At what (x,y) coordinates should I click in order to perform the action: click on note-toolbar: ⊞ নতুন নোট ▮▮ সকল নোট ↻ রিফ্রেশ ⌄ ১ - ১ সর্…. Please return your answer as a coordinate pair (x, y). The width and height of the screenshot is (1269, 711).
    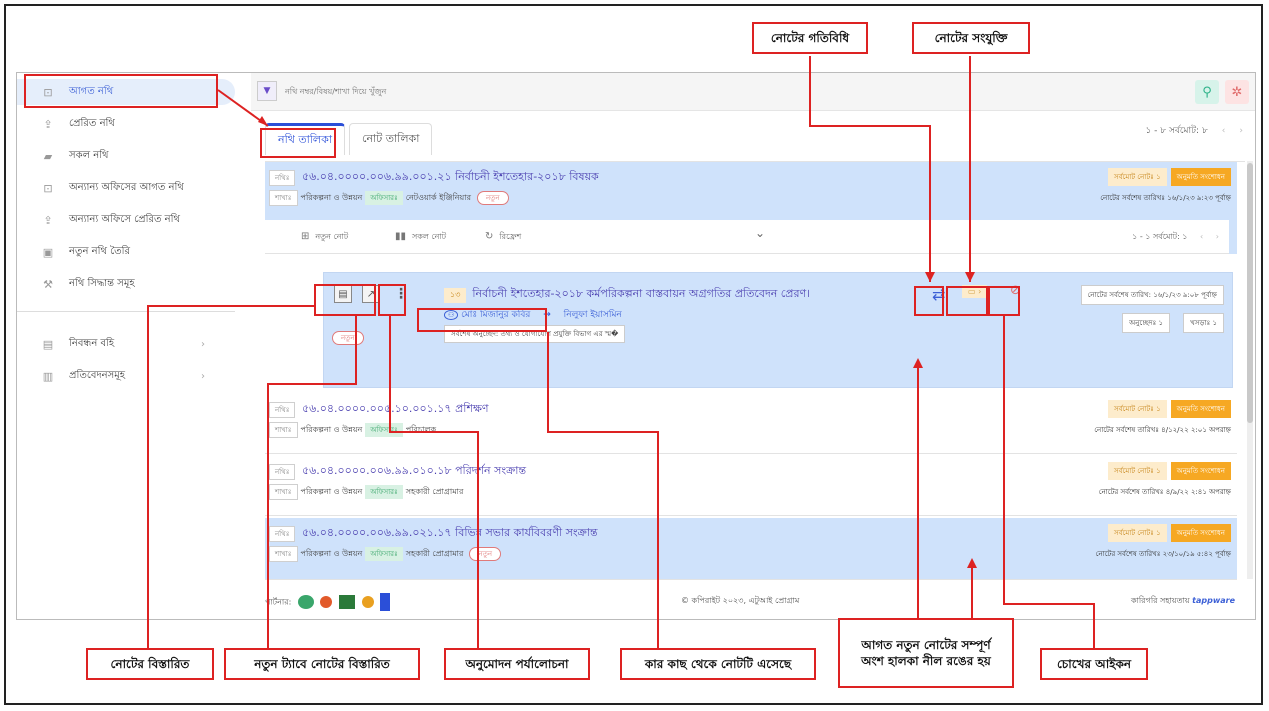
    Looking at the image, I should click on (747, 237).